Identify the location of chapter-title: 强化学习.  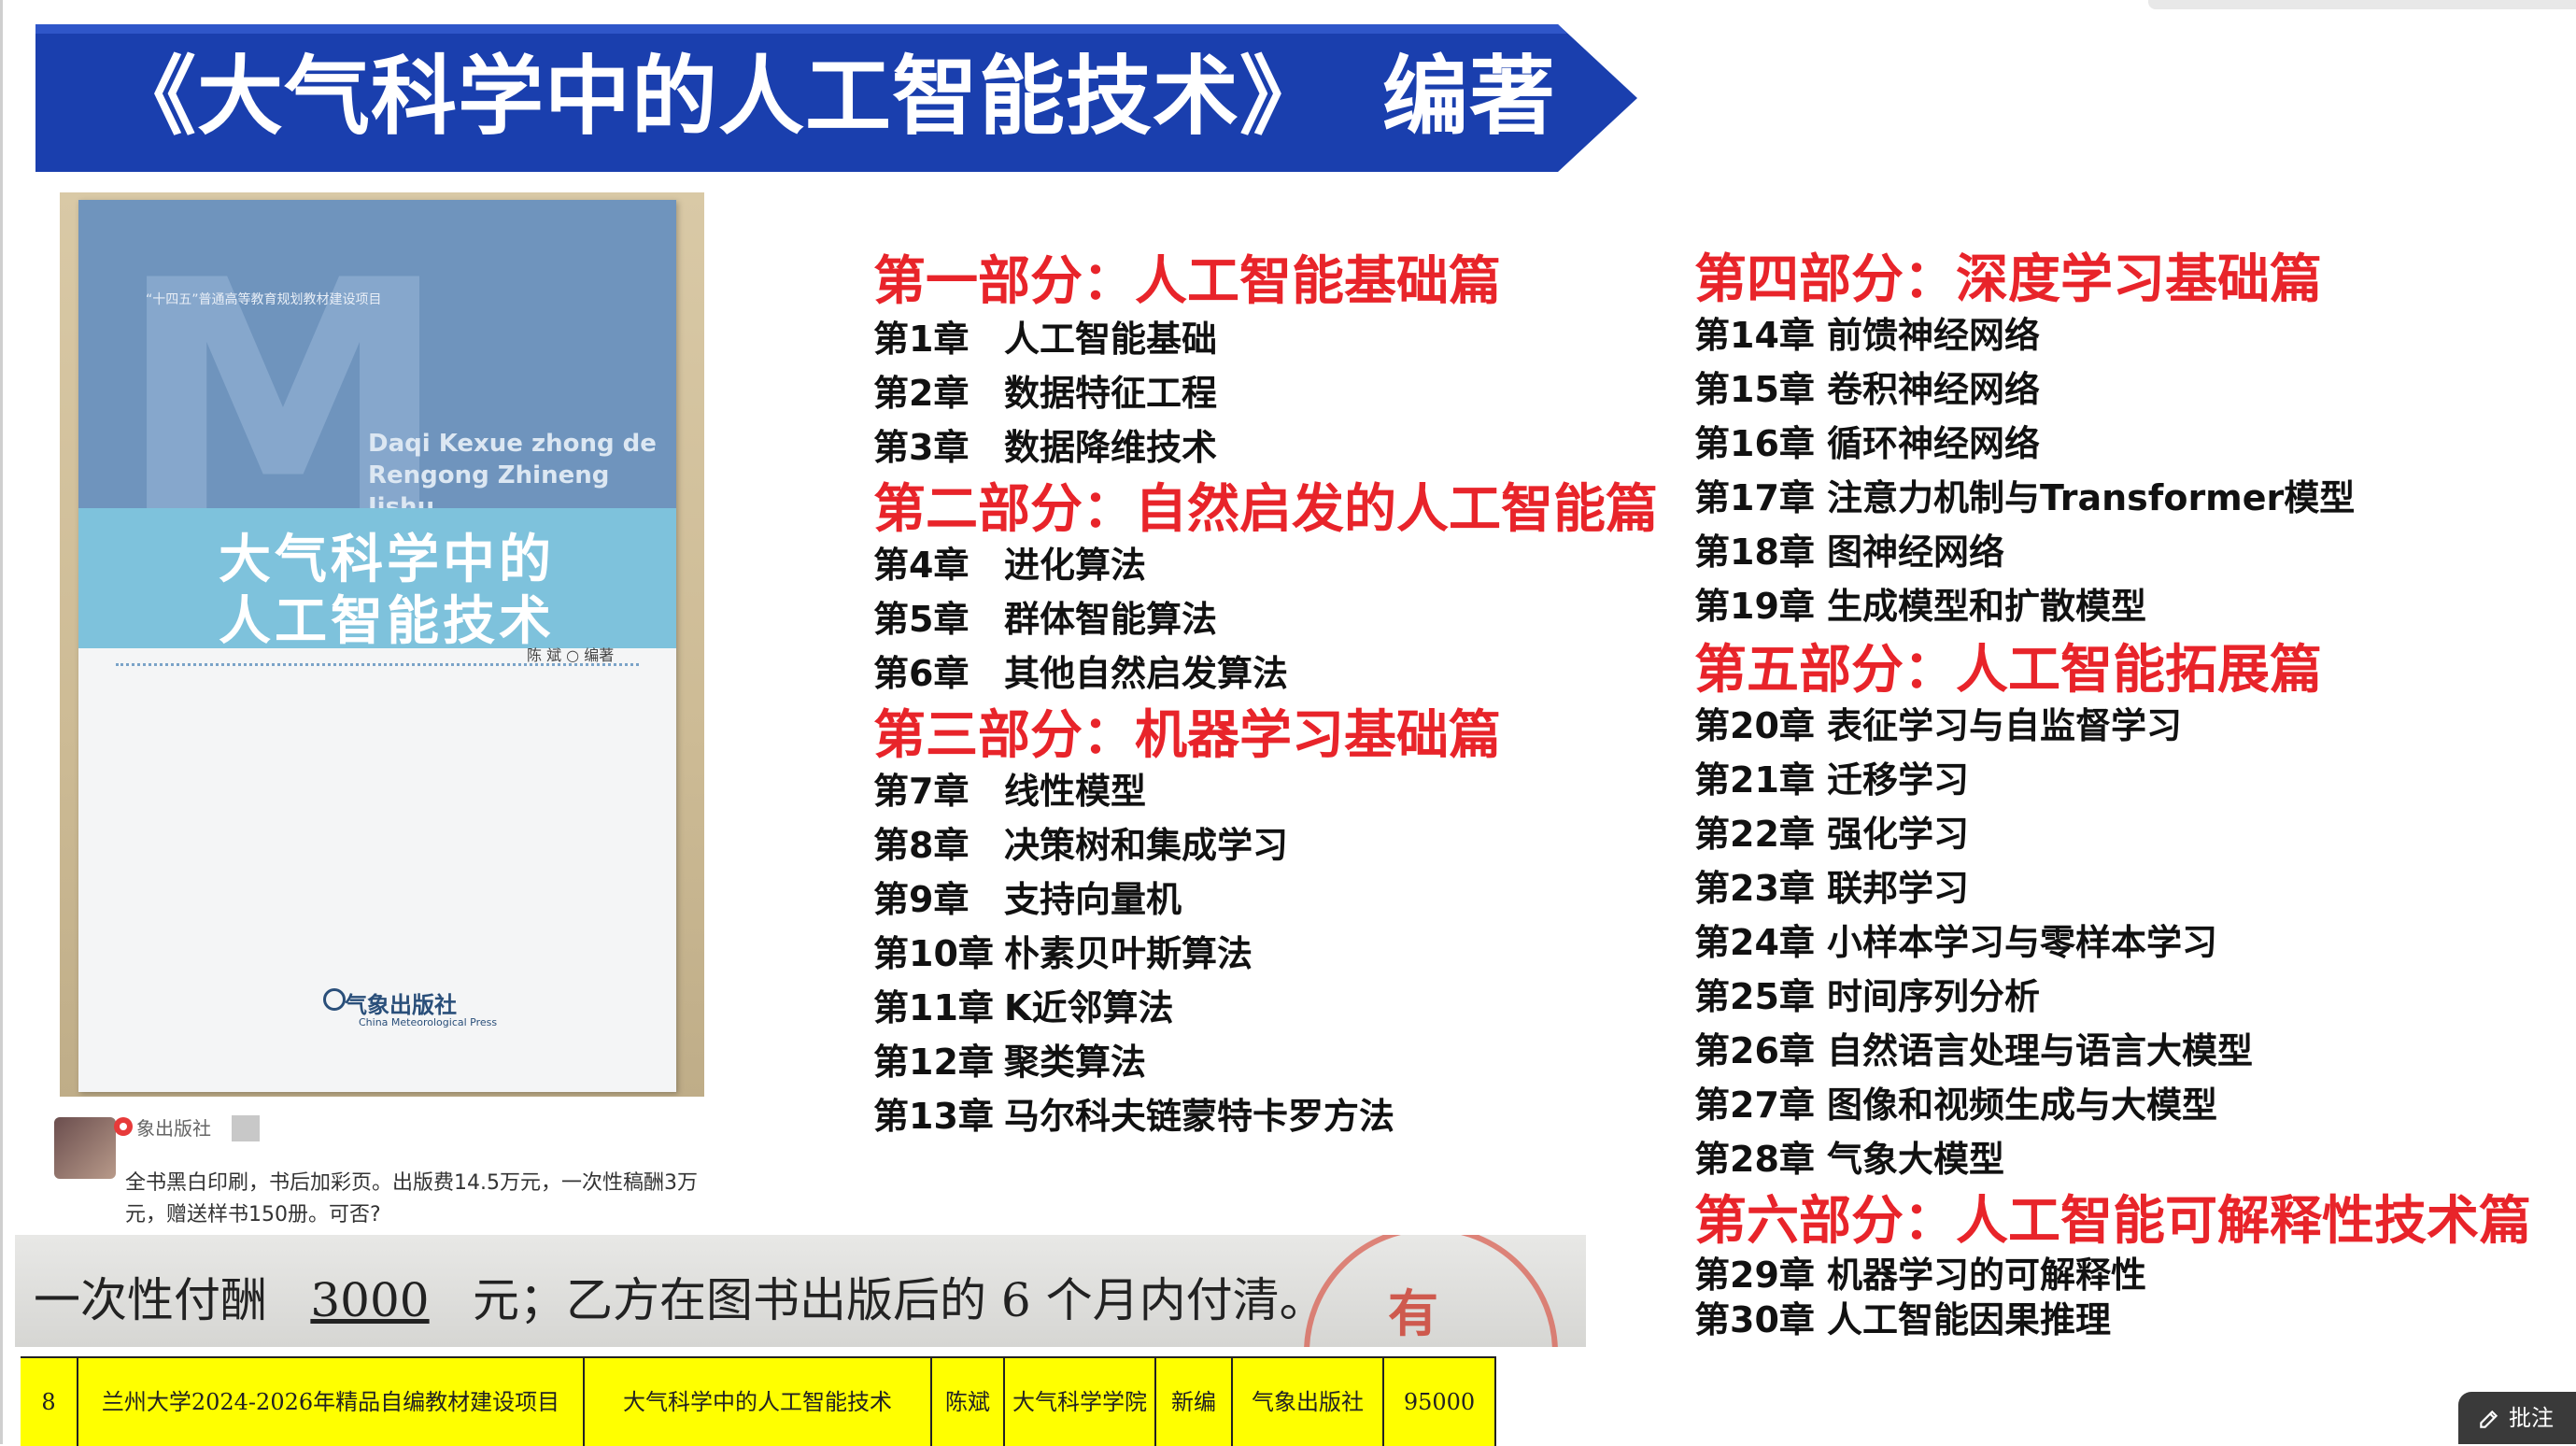
(1898, 834).